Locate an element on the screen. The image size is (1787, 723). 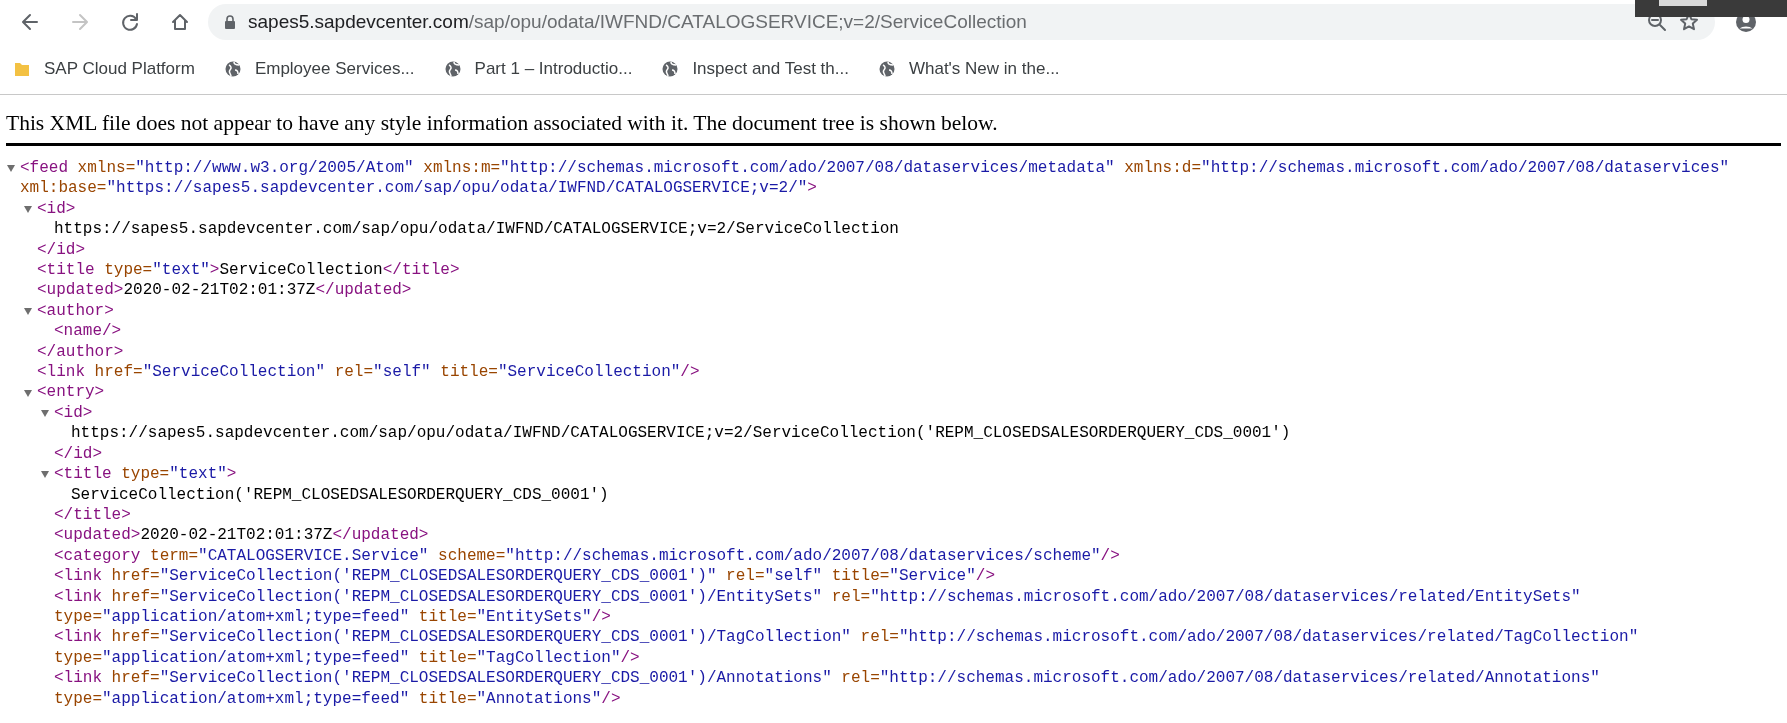
home-icon is located at coordinates (180, 22).